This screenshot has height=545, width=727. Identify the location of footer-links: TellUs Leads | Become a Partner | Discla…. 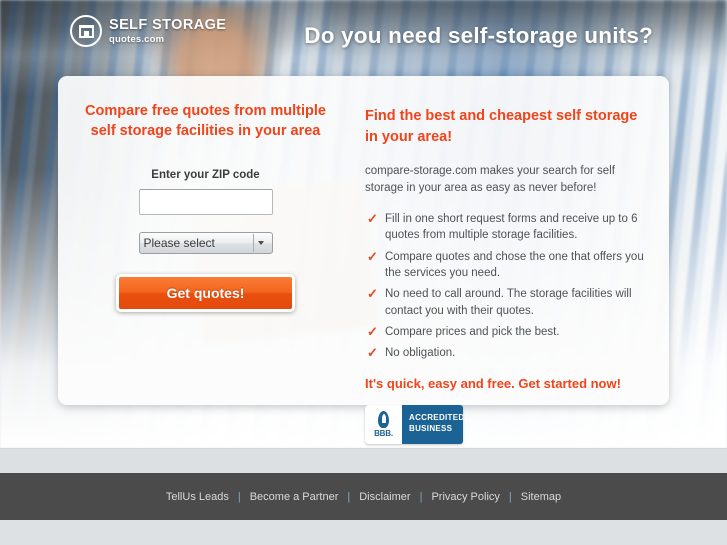
(363, 497).